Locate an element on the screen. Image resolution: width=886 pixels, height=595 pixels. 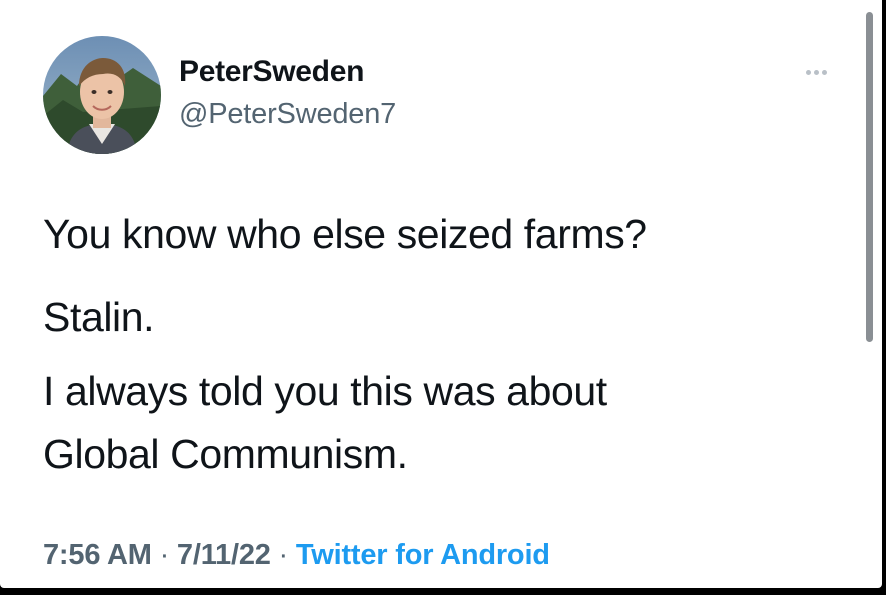
tweet-metadata: 7:56 AM · 7/11/22 · Twitter for Android is located at coordinates (296, 555).